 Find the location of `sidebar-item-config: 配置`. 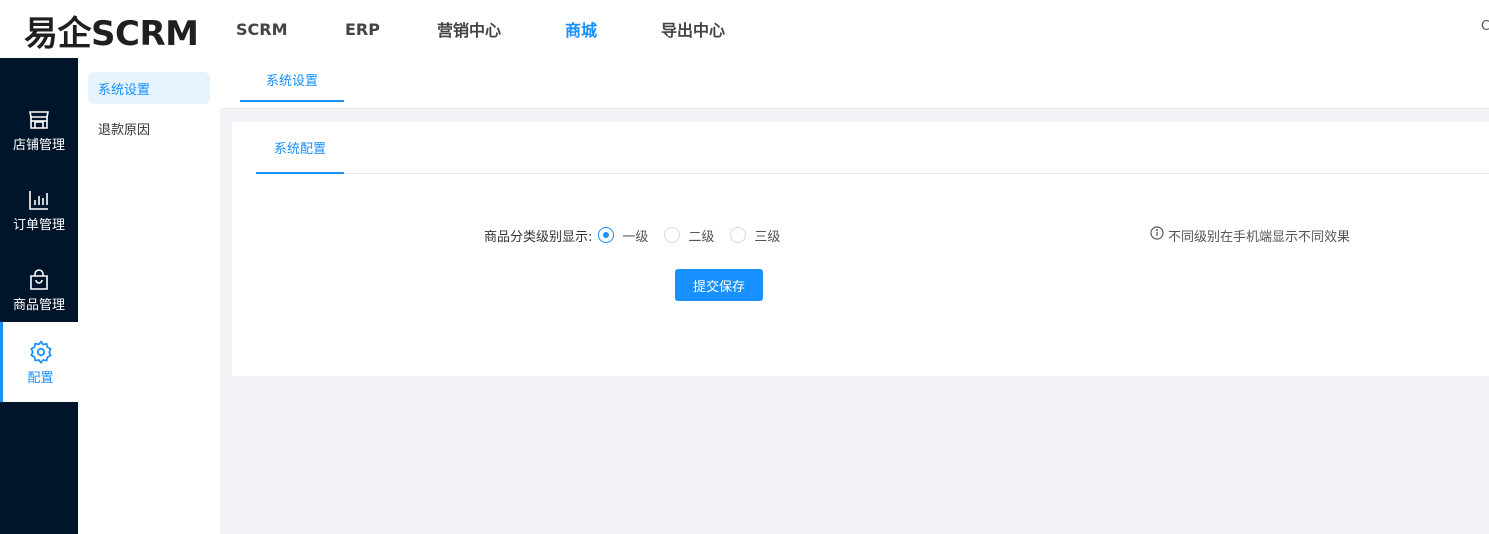

sidebar-item-config: 配置 is located at coordinates (39, 362).